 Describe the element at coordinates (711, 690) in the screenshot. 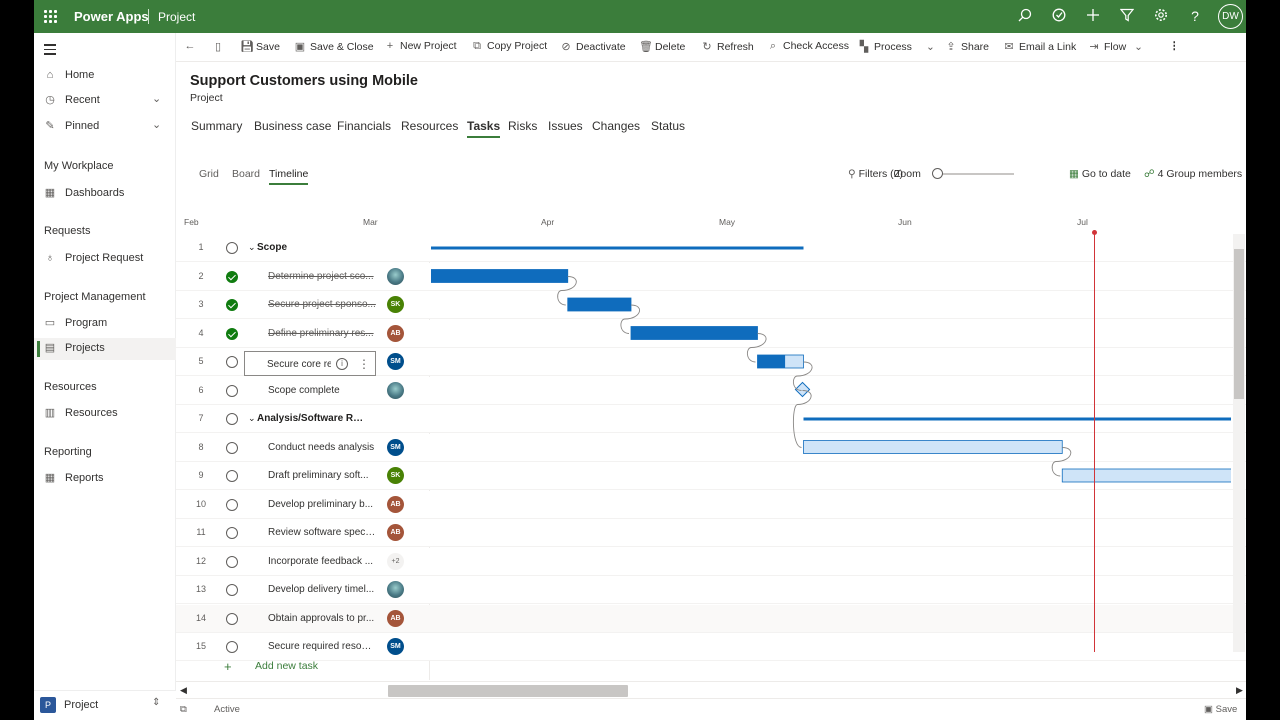

I see `horizontal-scrollbar: ◀ ▶` at that location.